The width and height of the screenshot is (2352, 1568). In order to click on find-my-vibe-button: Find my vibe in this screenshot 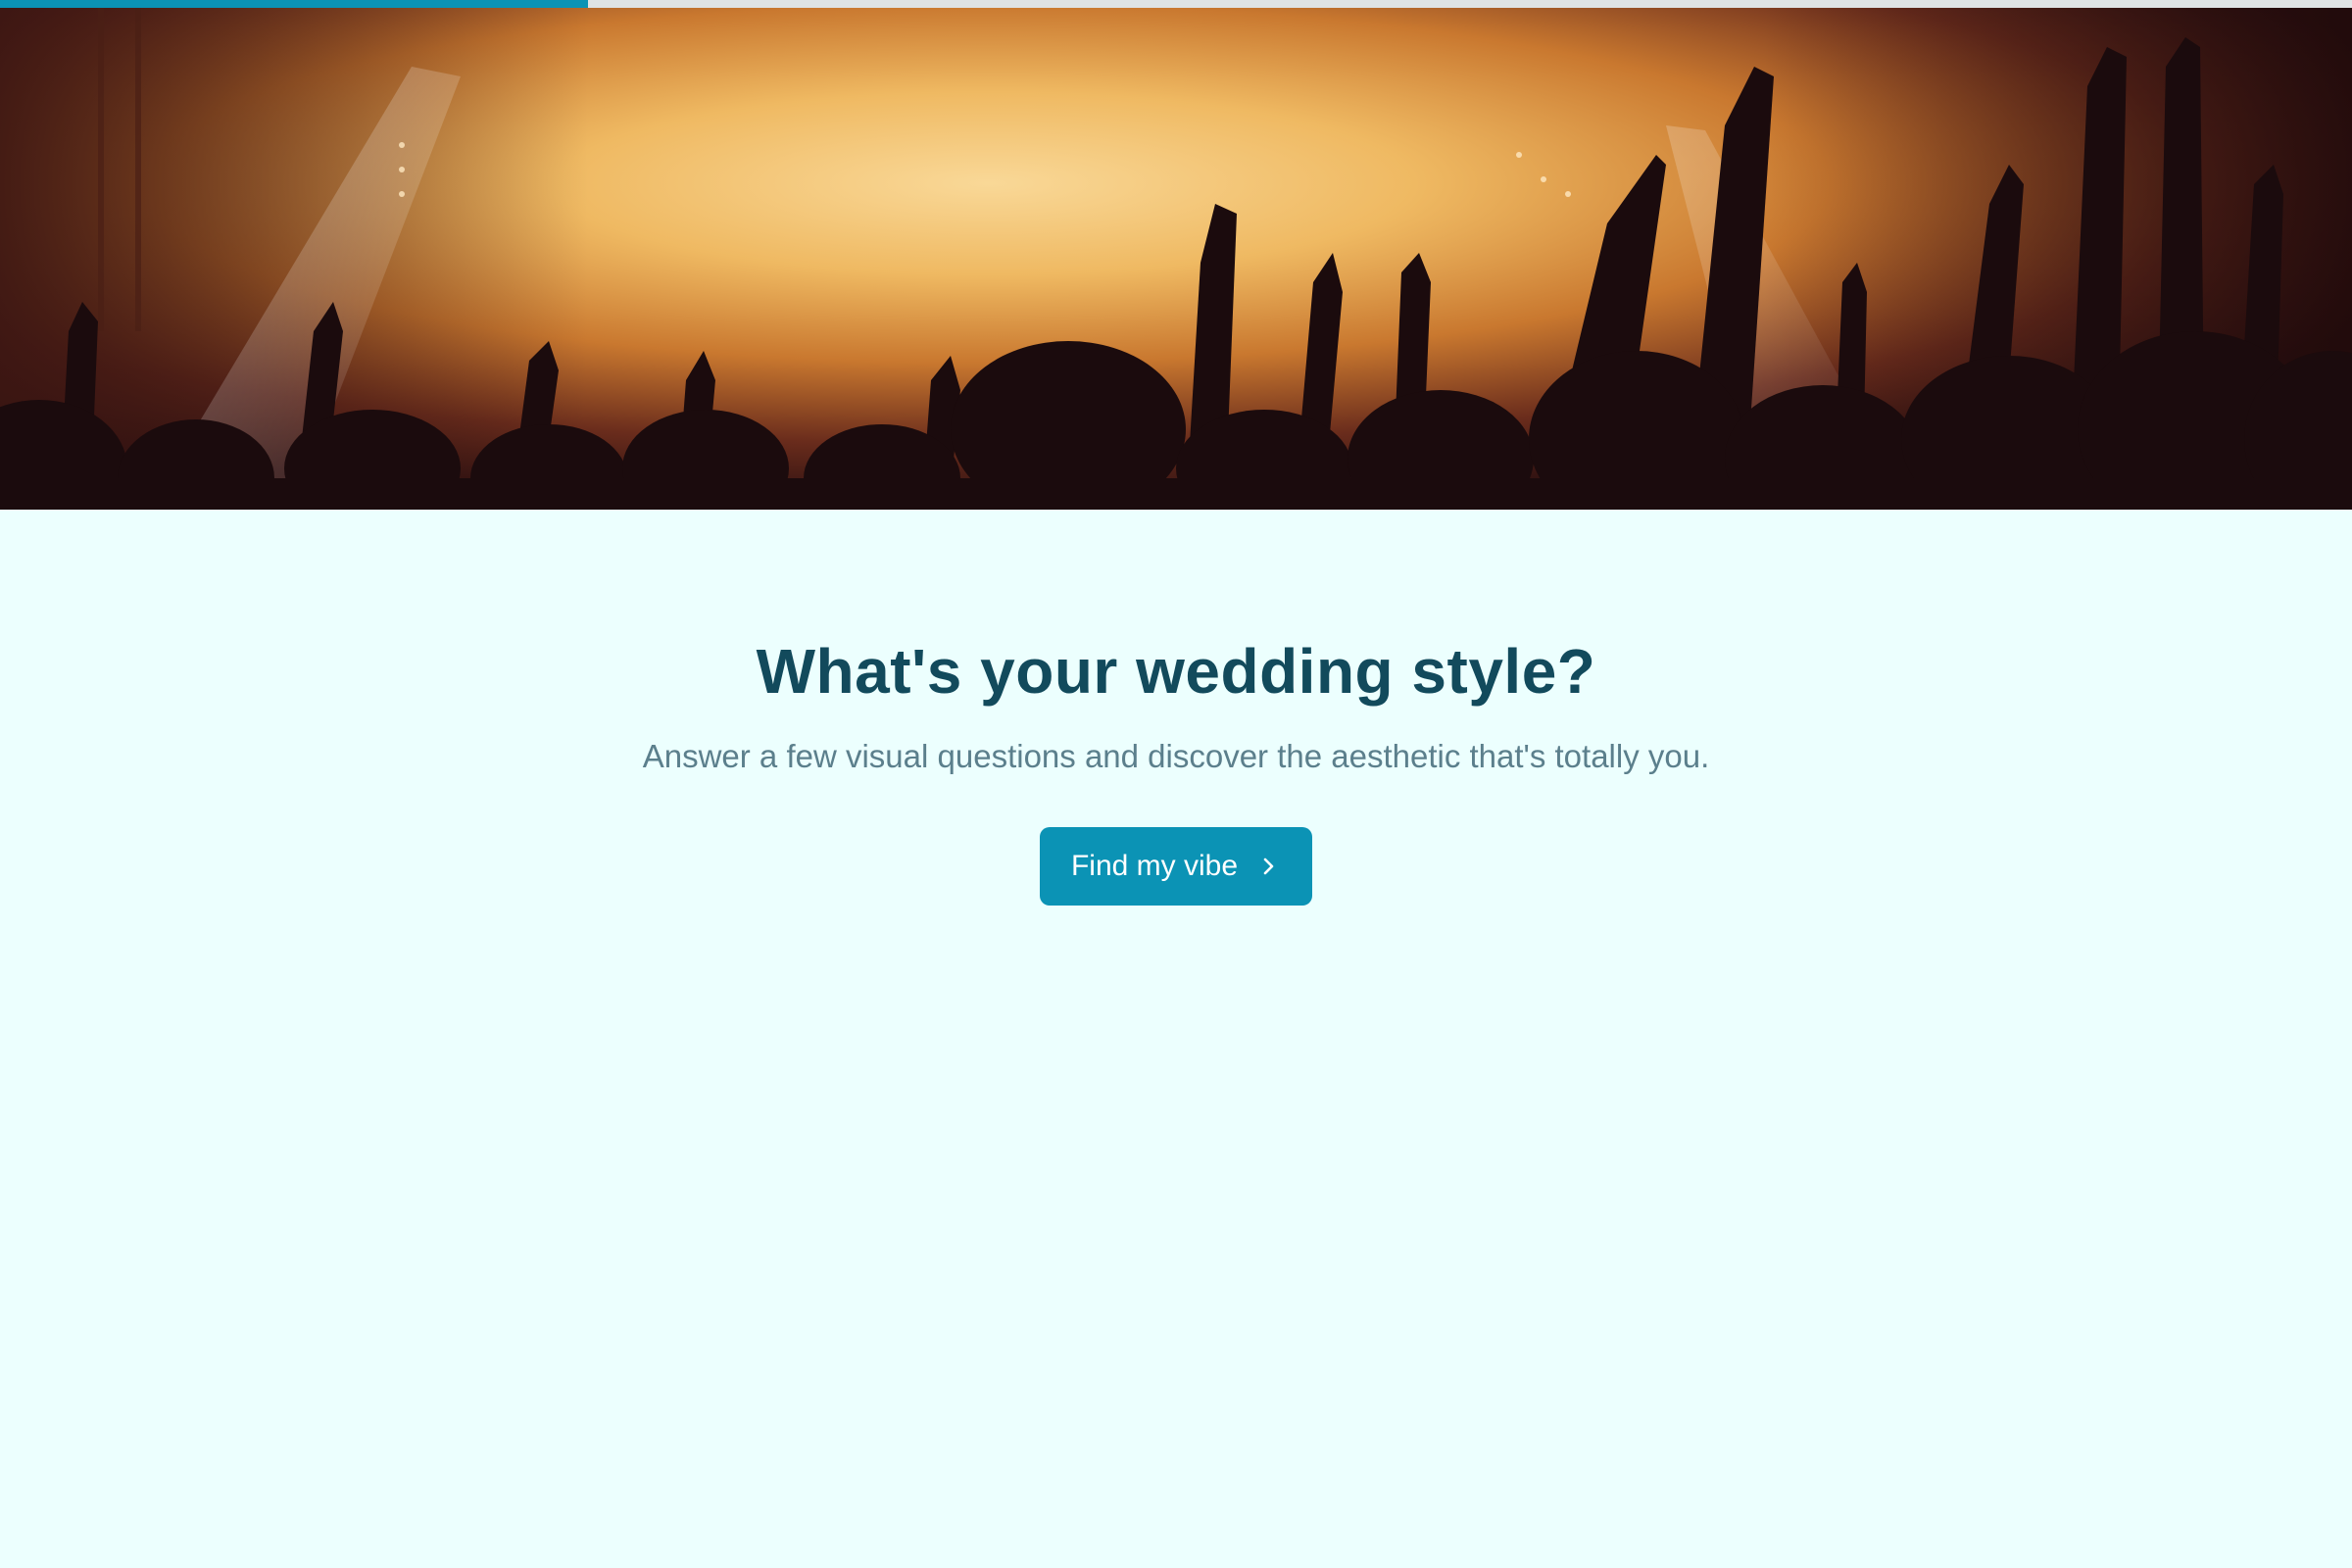, I will do `click(1176, 866)`.